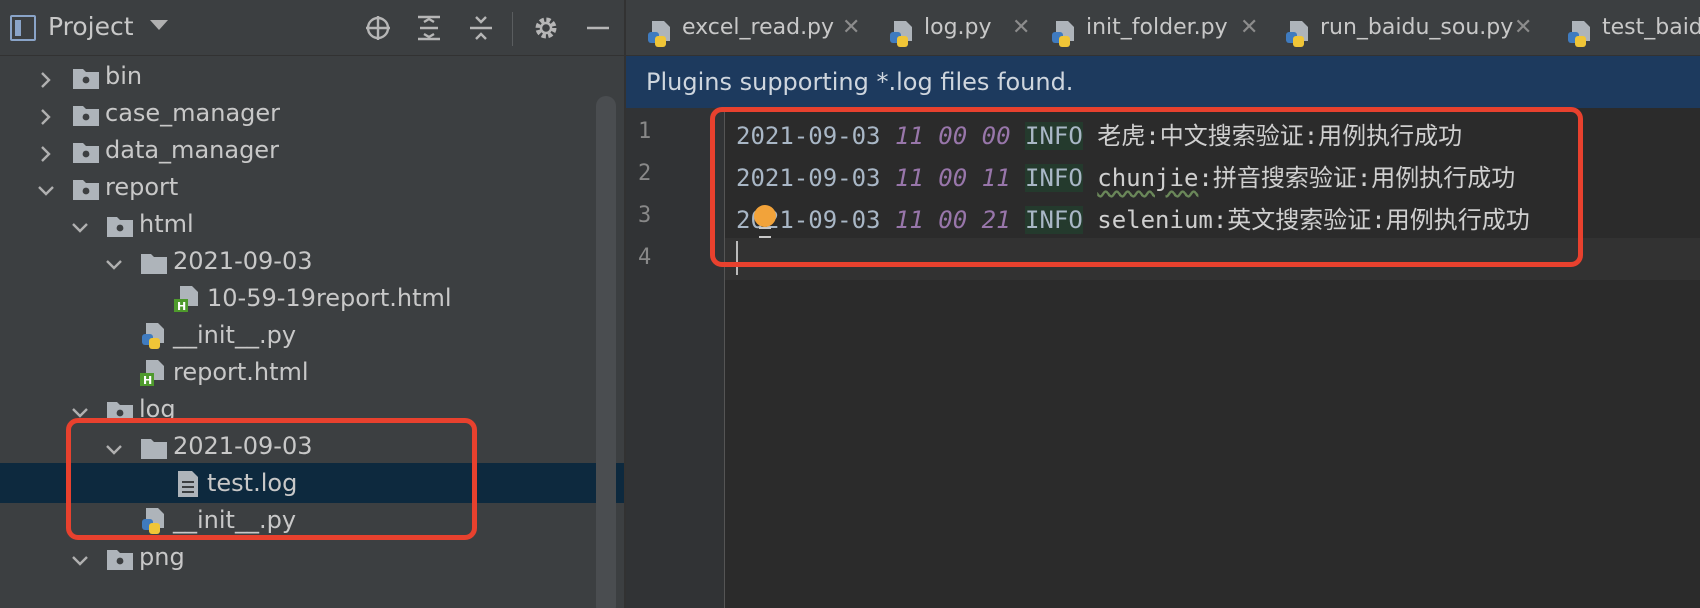 This screenshot has width=1700, height=608. Describe the element at coordinates (312, 372) in the screenshot. I see `tree-item: Hreport.html` at that location.